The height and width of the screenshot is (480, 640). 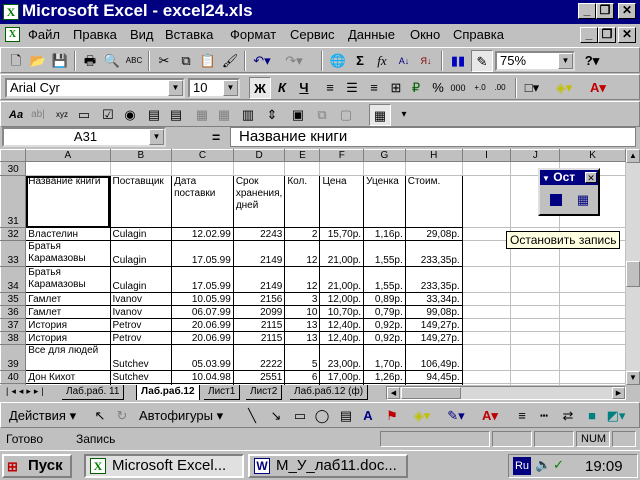 What do you see at coordinates (589, 35) in the screenshot?
I see `doc-minimize-button: _` at bounding box center [589, 35].